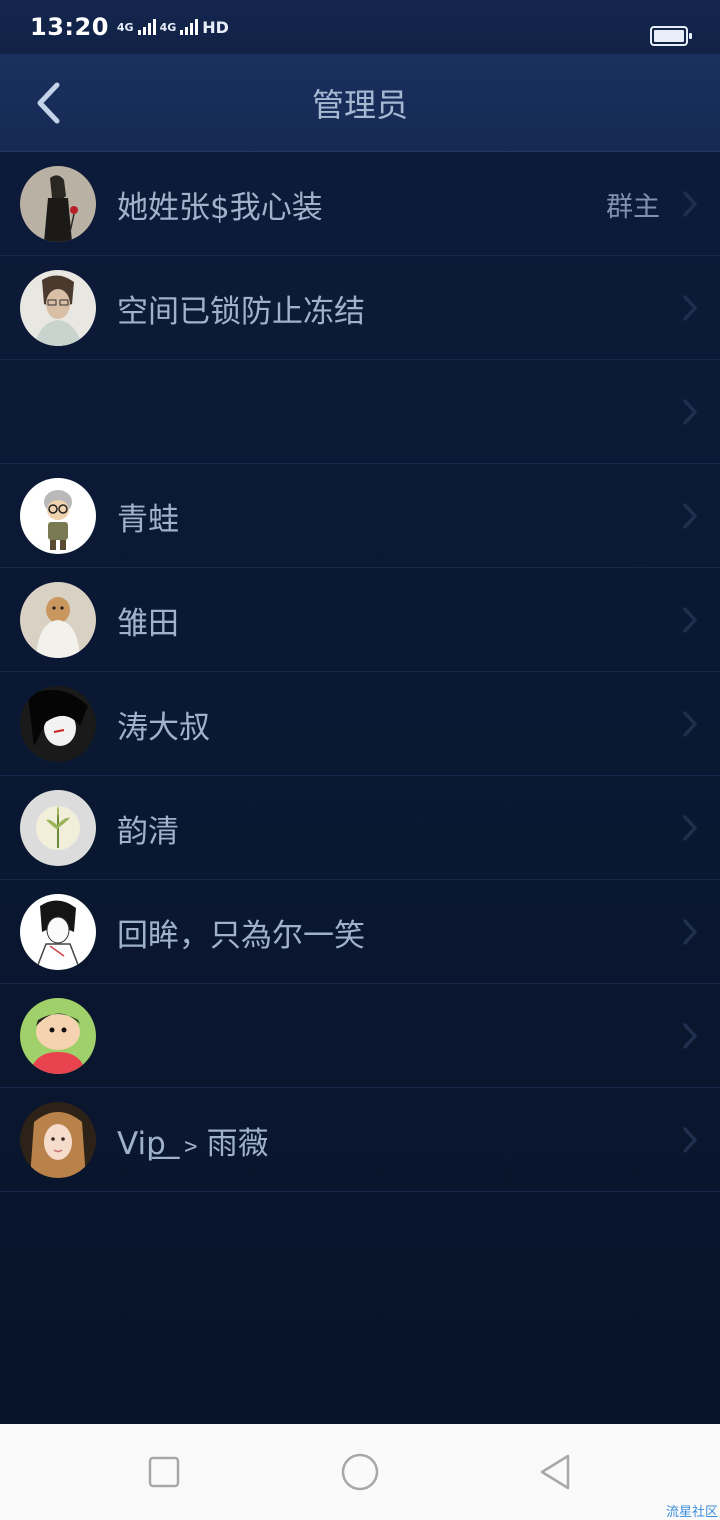 Image resolution: width=720 pixels, height=1520 pixels. Describe the element at coordinates (360, 204) in the screenshot. I see `list-item: 她姓张$我心装 群主` at that location.